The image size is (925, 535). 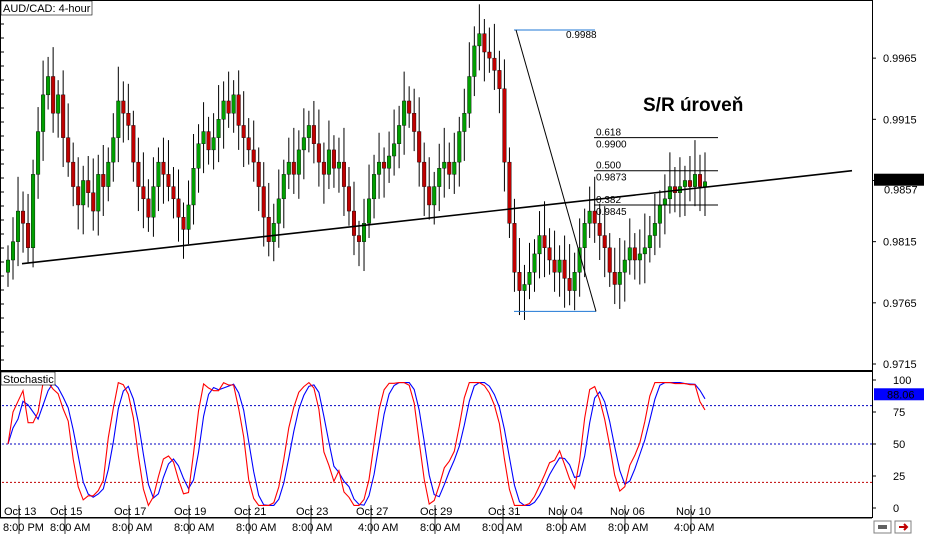 I want to click on oscillator-title: Stochastic, so click(x=28, y=380).